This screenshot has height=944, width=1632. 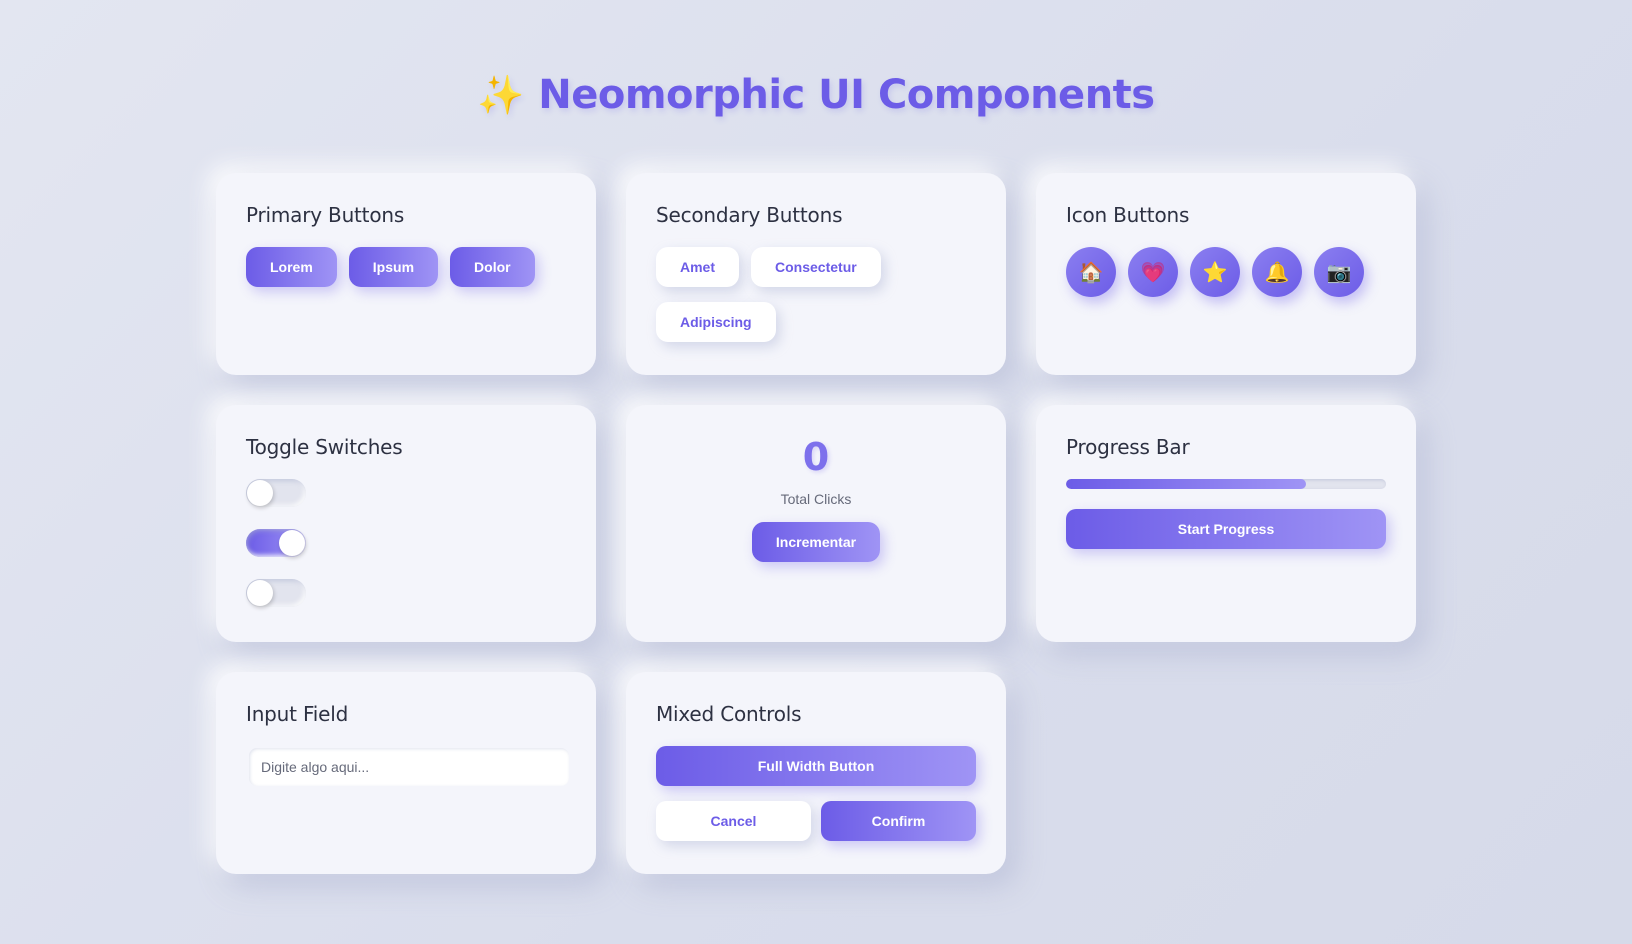 What do you see at coordinates (698, 267) in the screenshot?
I see `amet-button: Amet` at bounding box center [698, 267].